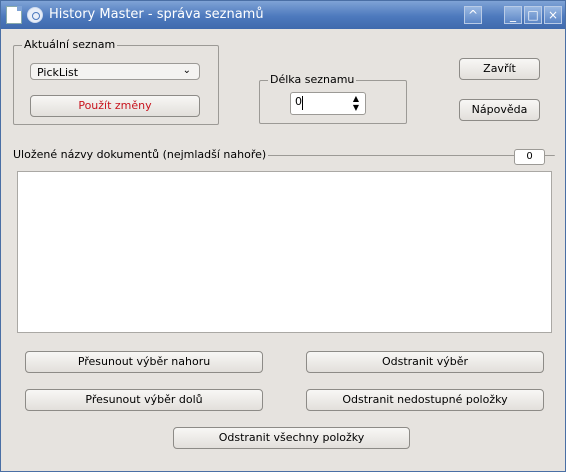 This screenshot has width=566, height=472. Describe the element at coordinates (186, 70) in the screenshot. I see `chevron-down-icon: ⌄` at that location.